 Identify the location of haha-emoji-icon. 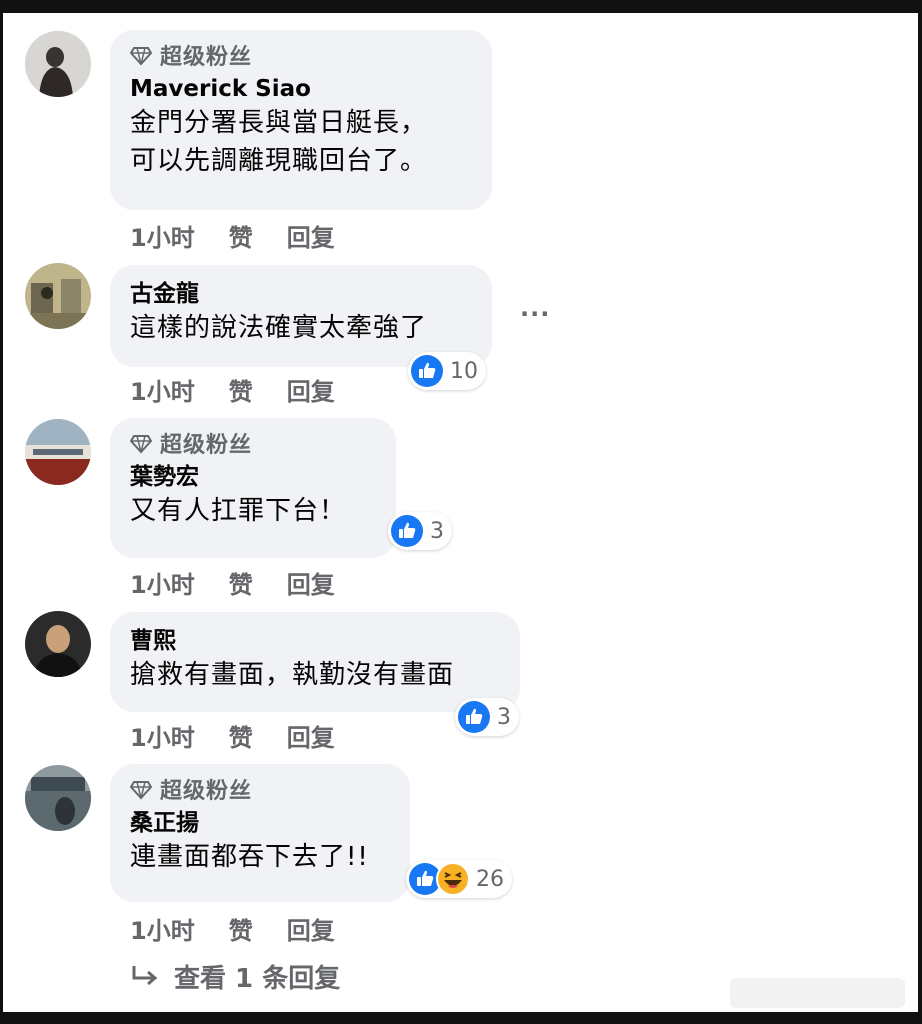
(453, 879).